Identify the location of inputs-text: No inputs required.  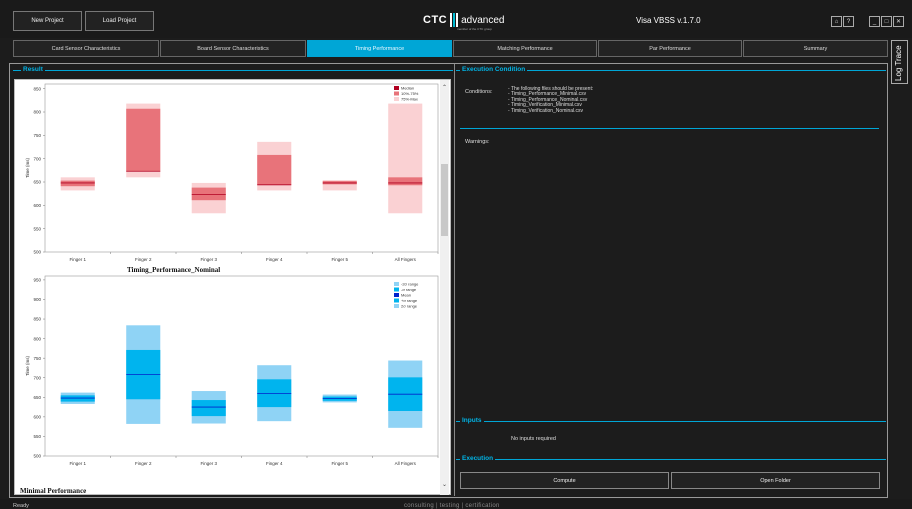
(533, 439).